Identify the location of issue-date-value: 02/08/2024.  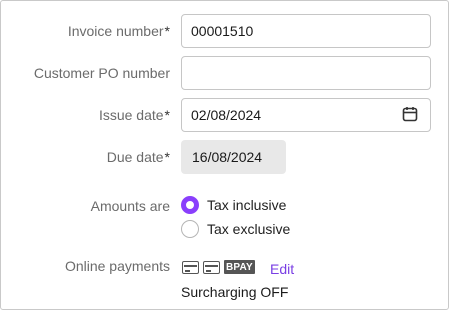
(226, 115).